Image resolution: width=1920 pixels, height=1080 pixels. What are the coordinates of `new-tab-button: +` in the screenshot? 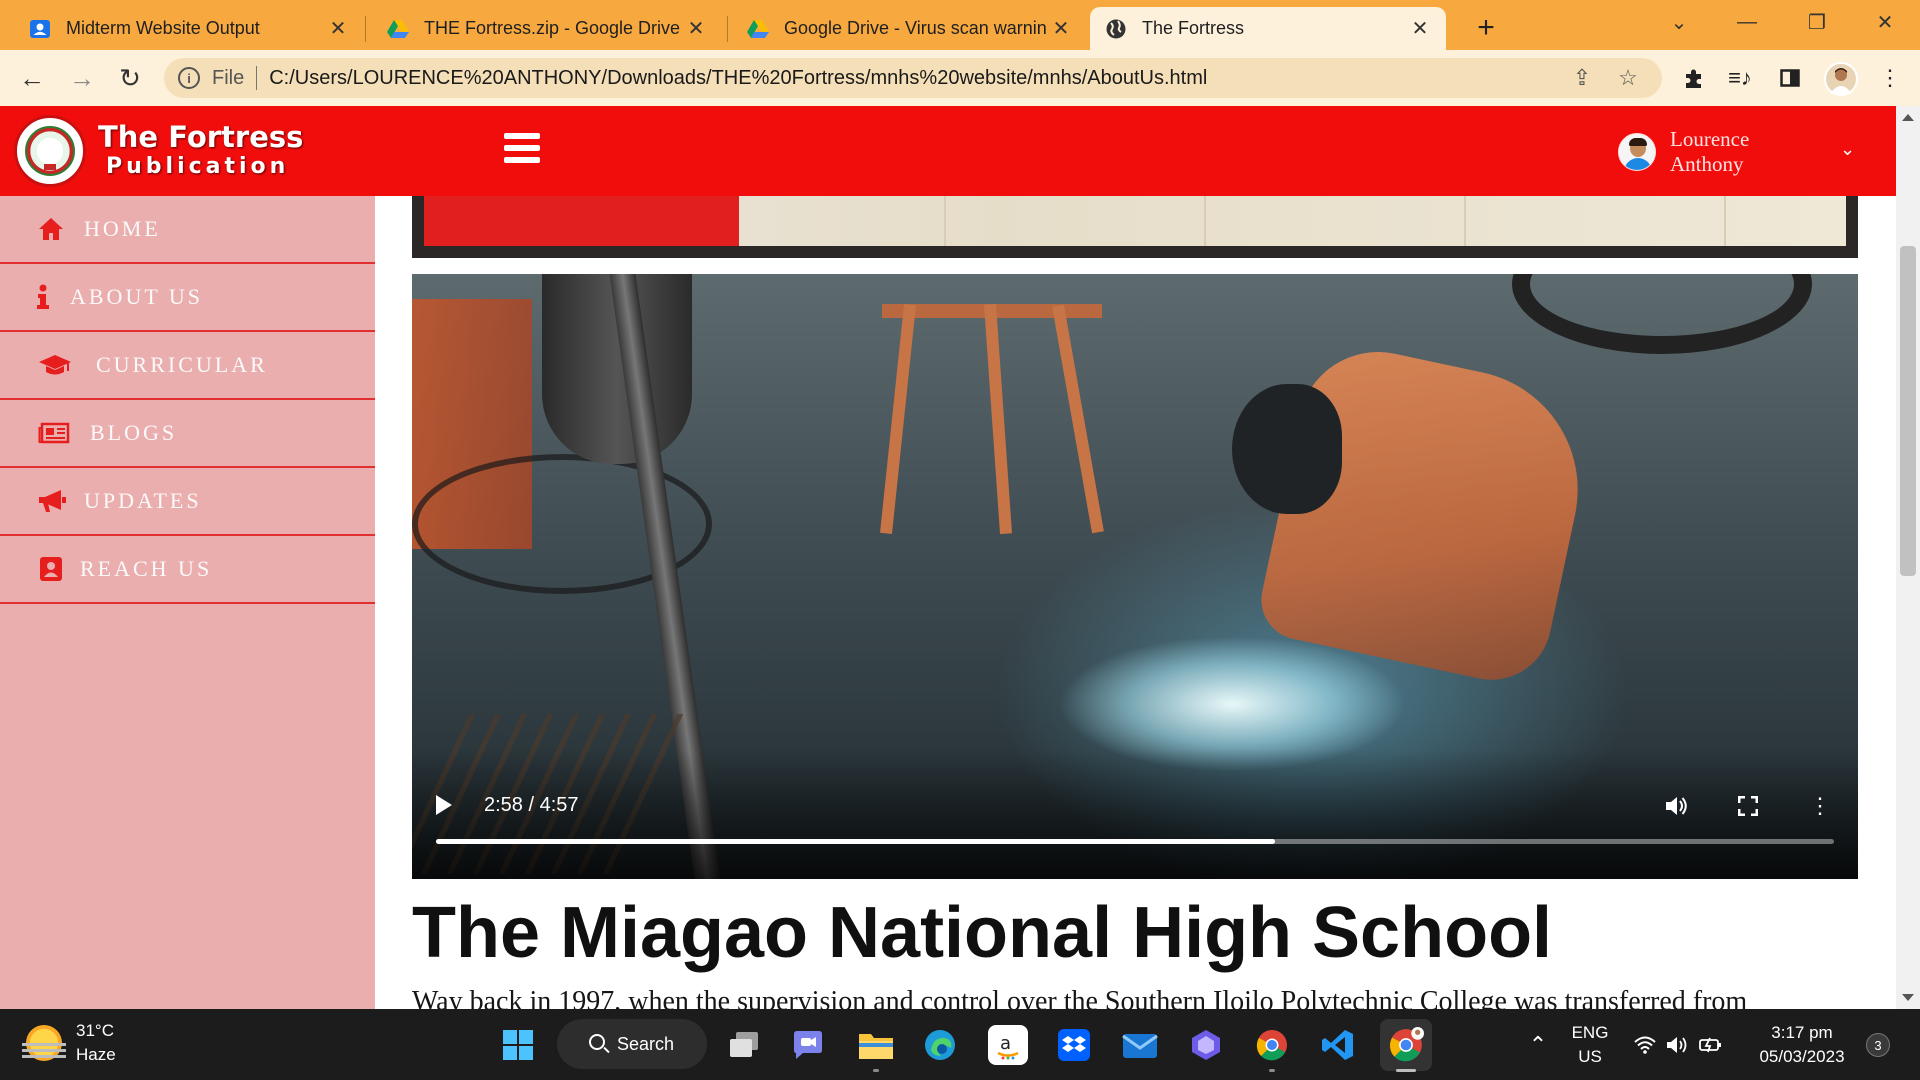 It's located at (1486, 28).